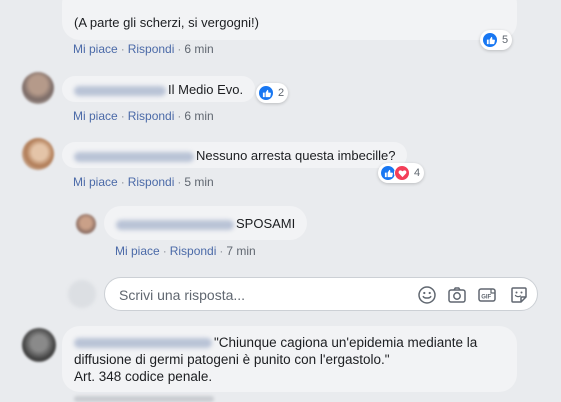 This screenshot has height=402, width=561. I want to click on reaction-summary: 2, so click(272, 93).